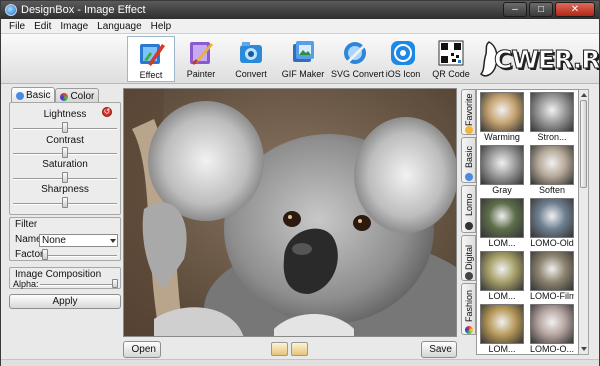  I want to click on filter-group: Filter Name: None Factor:, so click(65, 239).